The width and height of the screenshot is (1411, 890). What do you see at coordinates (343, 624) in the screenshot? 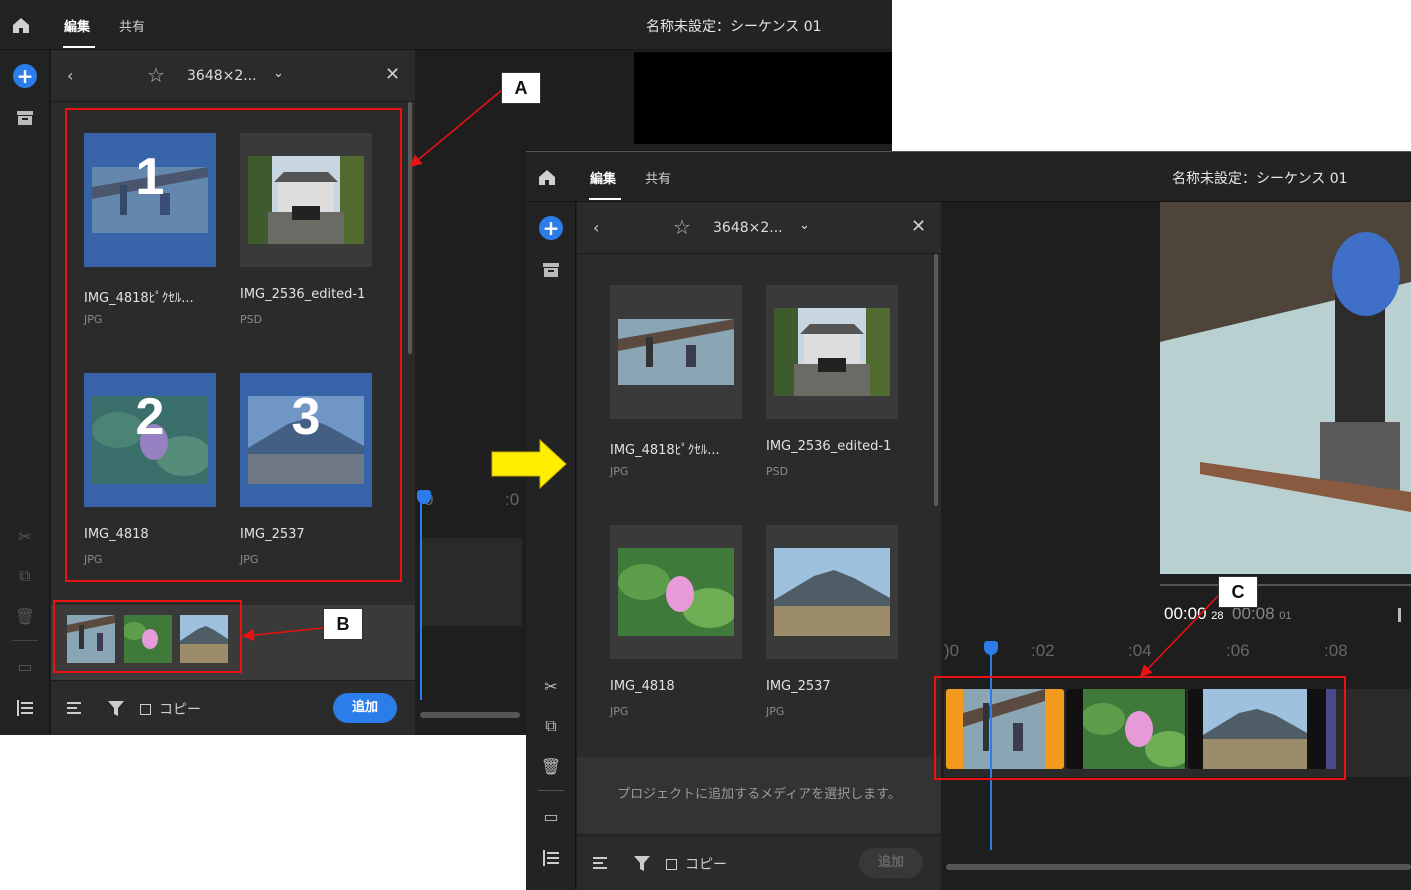
I see `callout-b: B` at bounding box center [343, 624].